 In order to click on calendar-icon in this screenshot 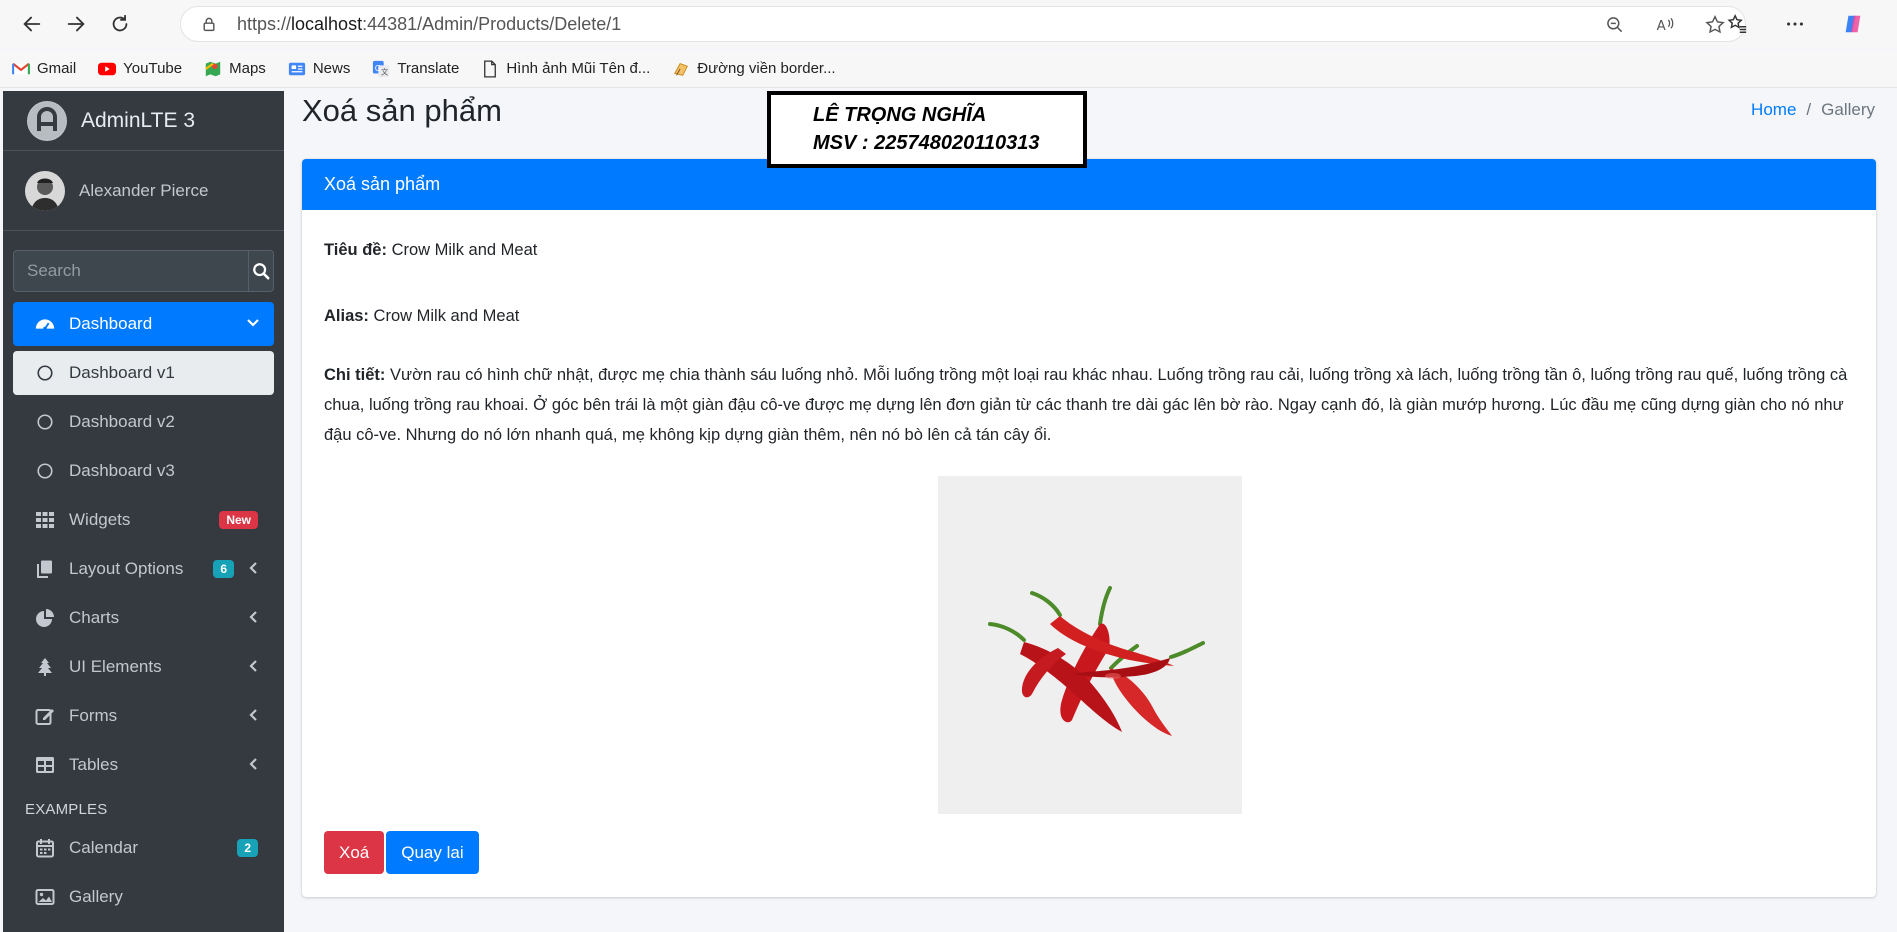, I will do `click(45, 848)`.